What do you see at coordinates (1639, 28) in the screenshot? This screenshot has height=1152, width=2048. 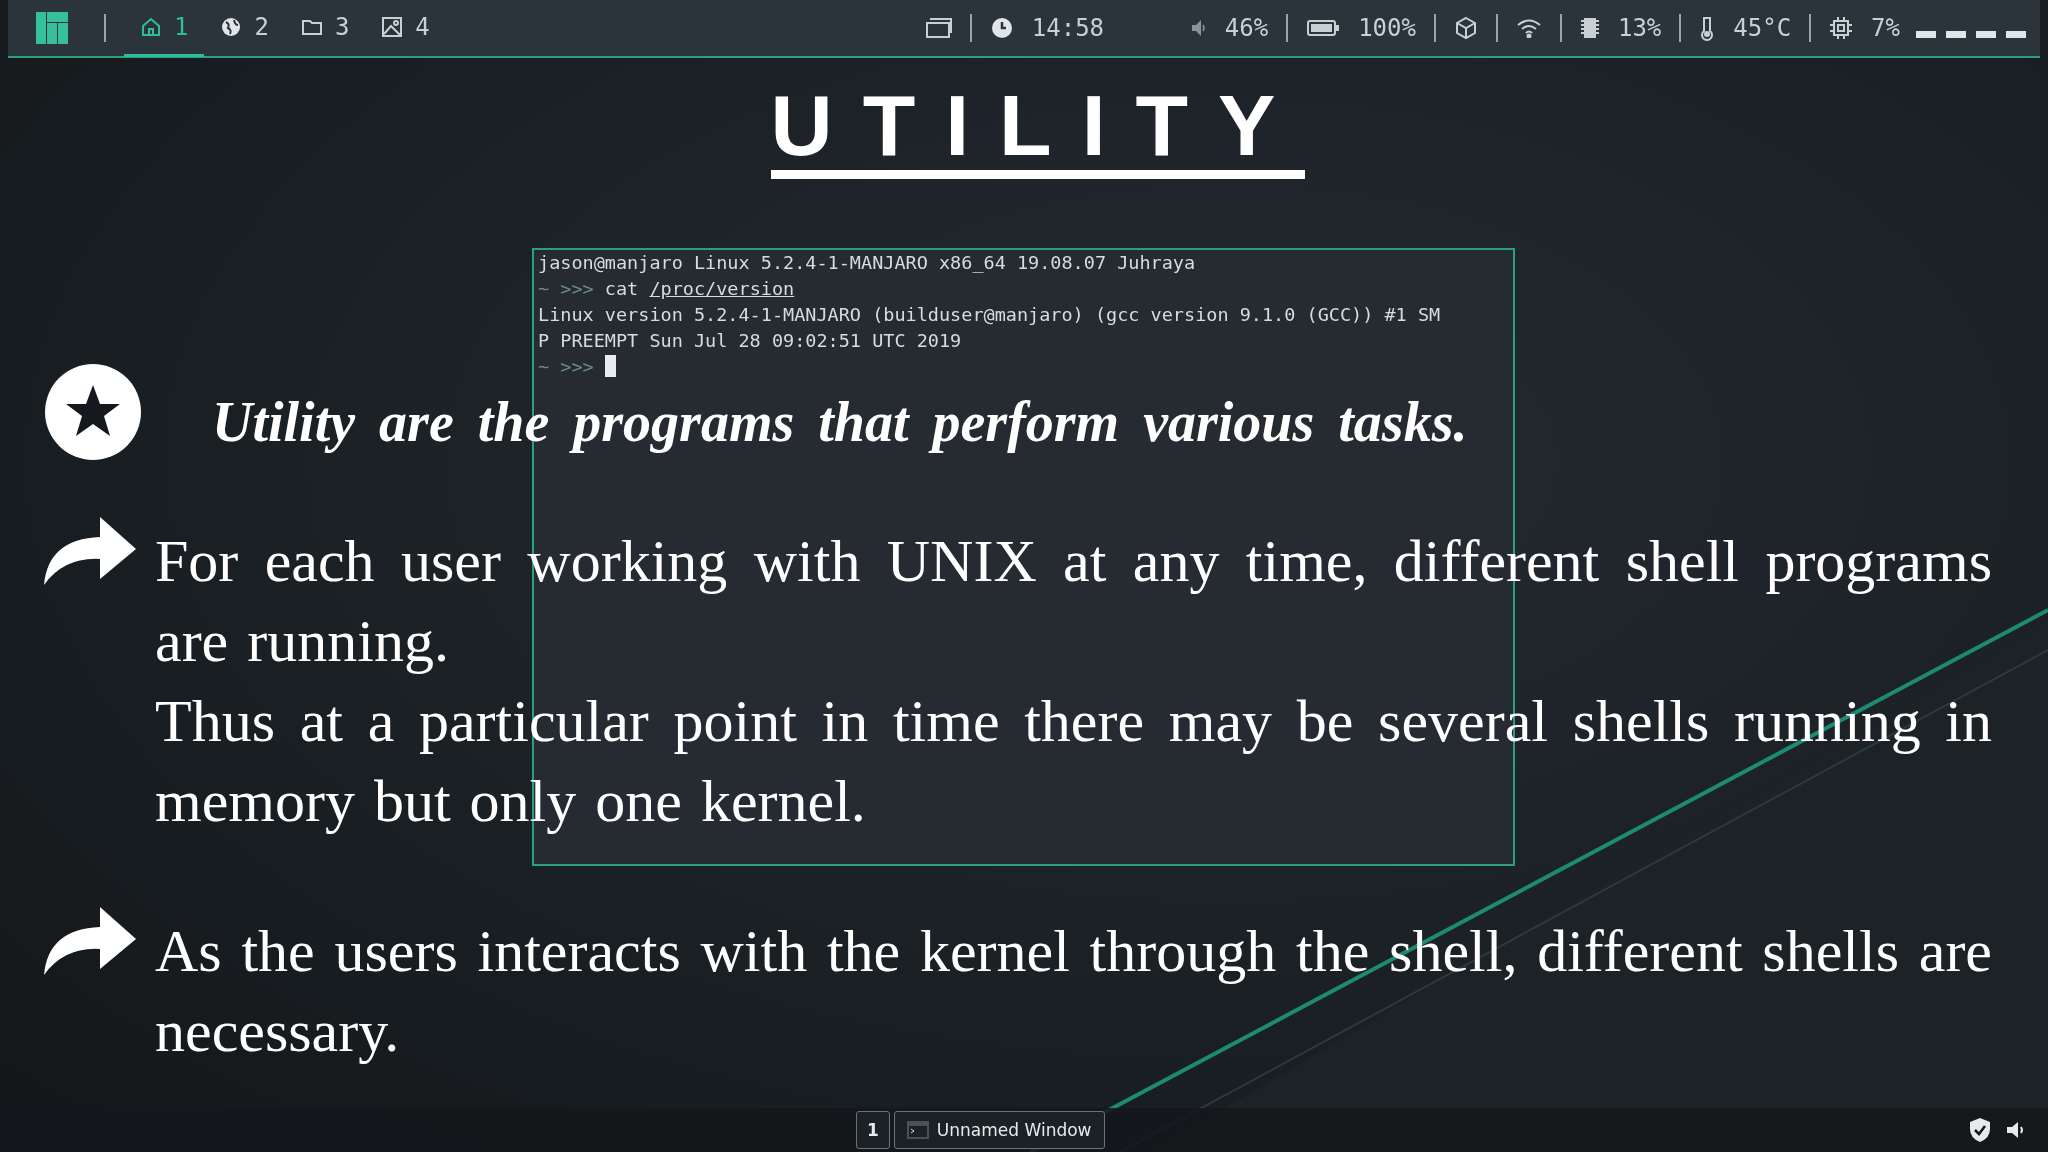 I see `memory-reading: 13%` at bounding box center [1639, 28].